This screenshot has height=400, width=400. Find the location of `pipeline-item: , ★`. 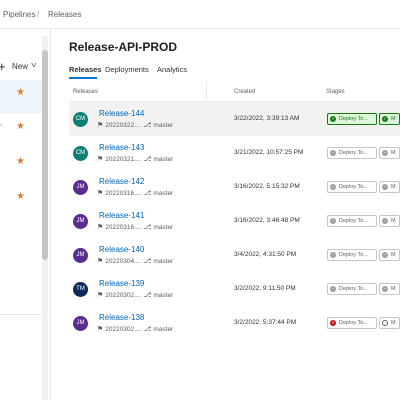

pipeline-item: , ★ is located at coordinates (21, 131).